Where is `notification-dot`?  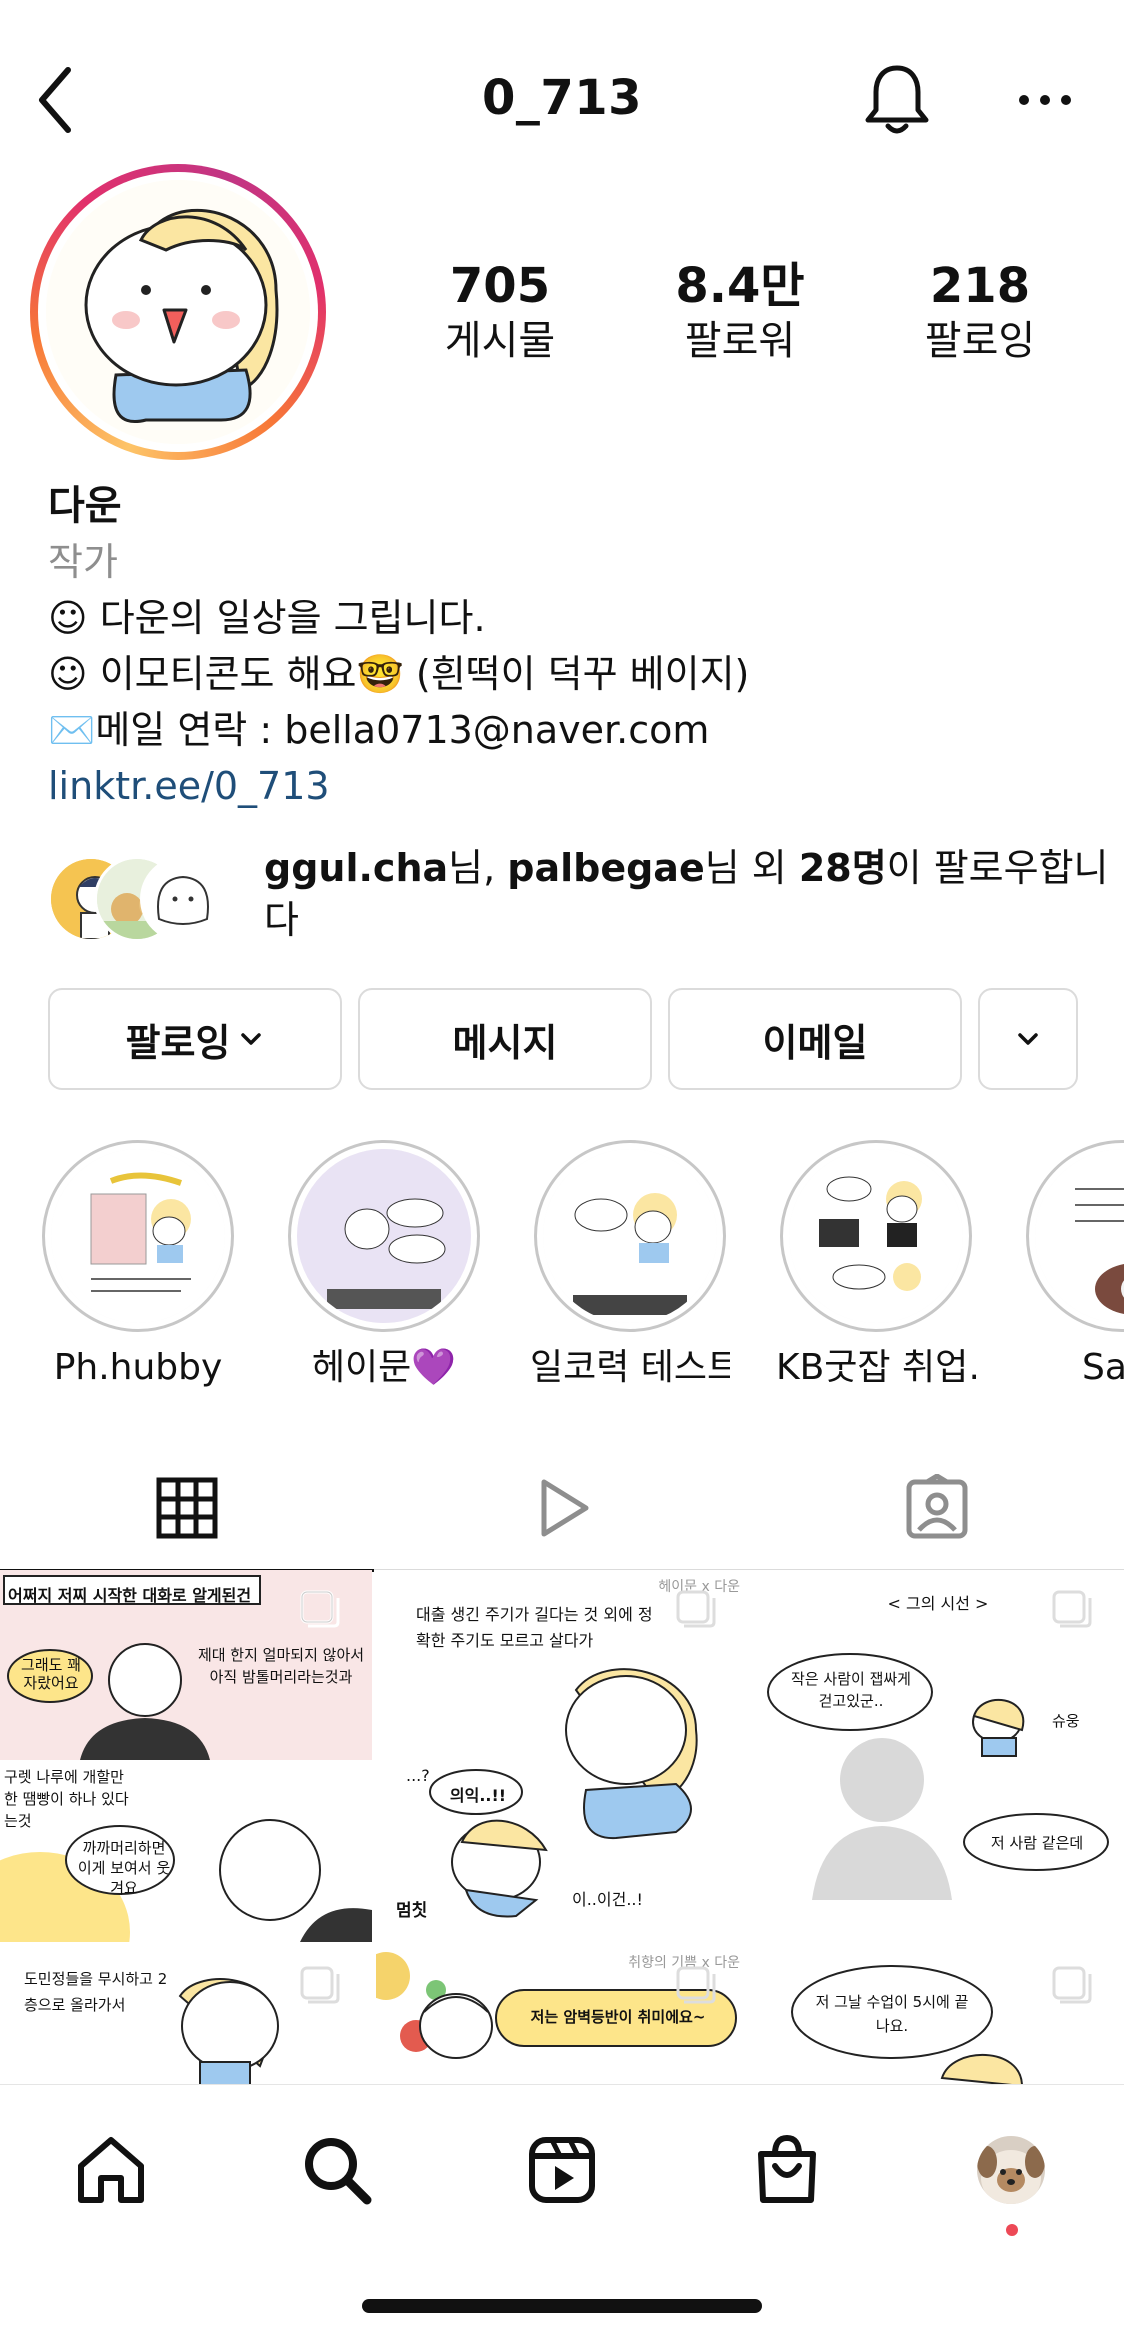
notification-dot is located at coordinates (1012, 2230).